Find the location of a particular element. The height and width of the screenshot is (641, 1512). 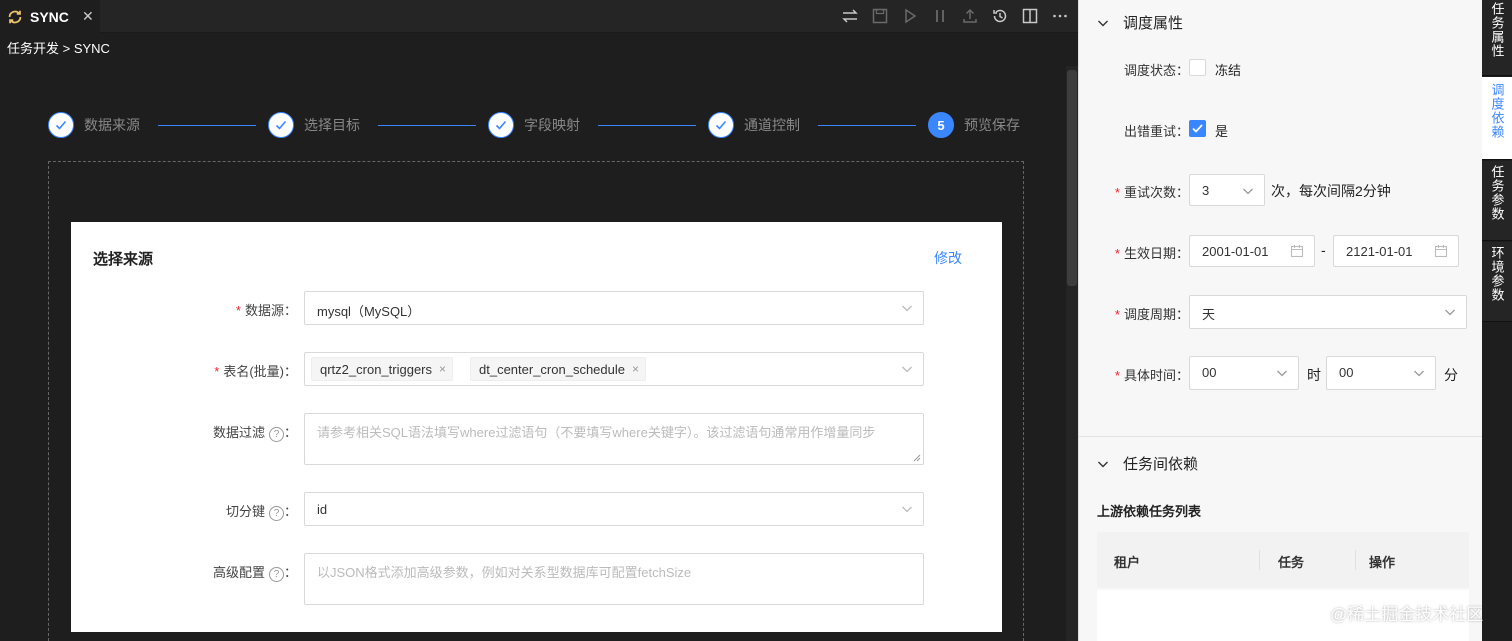

row-retry: 出错重试： 是 is located at coordinates (1281, 129).